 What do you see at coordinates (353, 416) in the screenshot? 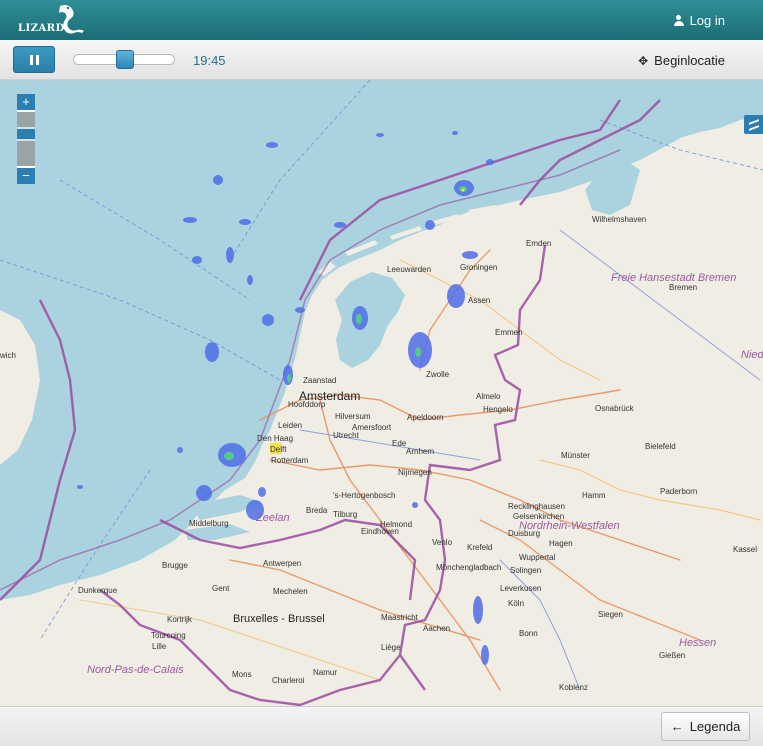
I see `label-hilversum: Hilversum` at bounding box center [353, 416].